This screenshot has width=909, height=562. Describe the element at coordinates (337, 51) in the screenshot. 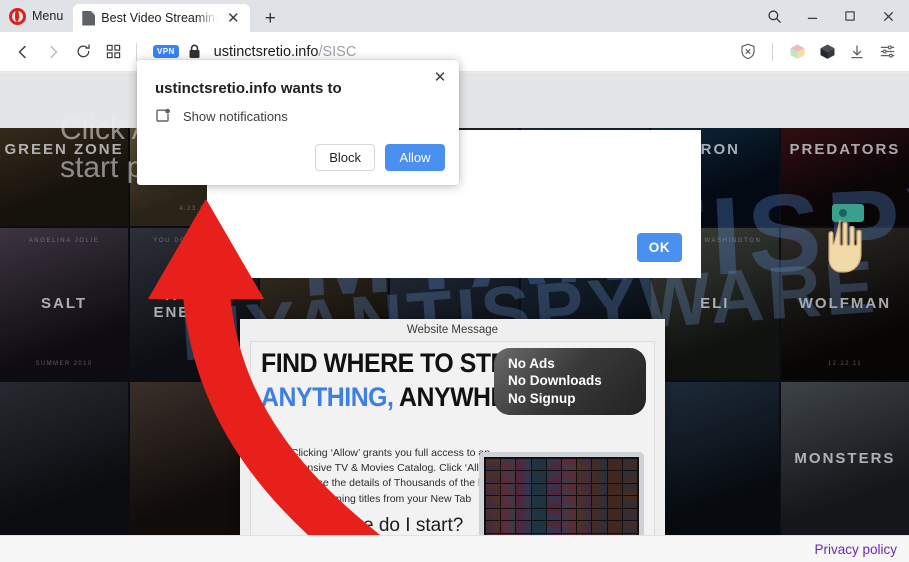

I see `url-path: /SISC` at that location.